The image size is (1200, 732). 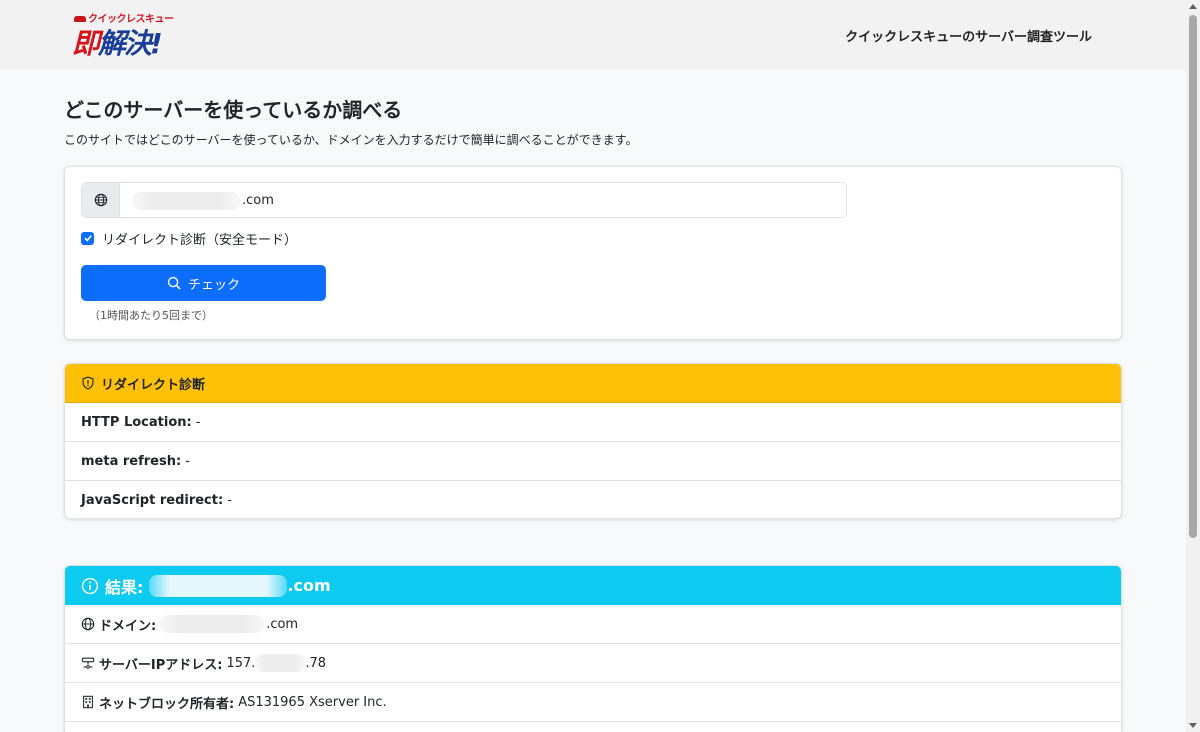 What do you see at coordinates (593, 624) in the screenshot?
I see `result-row-domain: ドメイン: .com` at bounding box center [593, 624].